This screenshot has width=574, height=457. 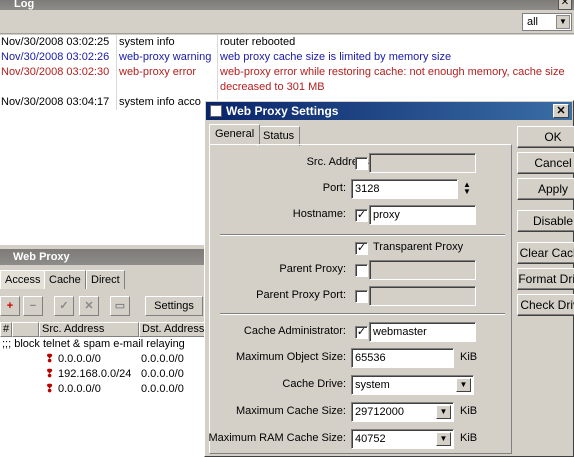 I want to click on log-time: Nov/30/2008 03:02:25, so click(x=58, y=42).